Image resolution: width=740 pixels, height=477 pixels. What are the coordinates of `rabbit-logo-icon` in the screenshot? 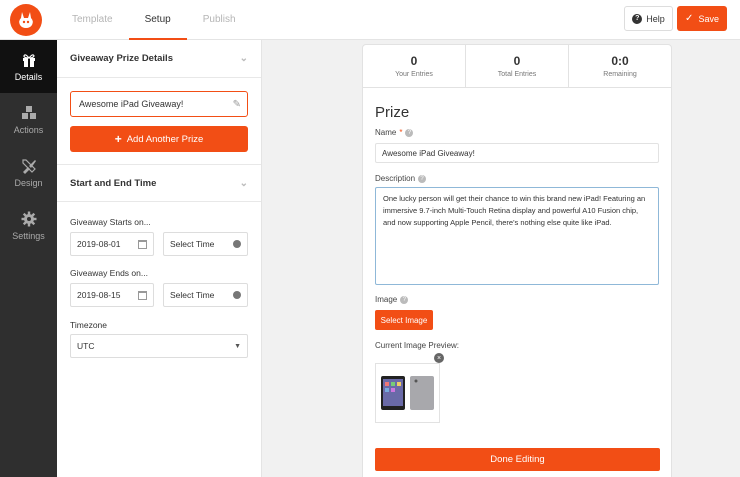 It's located at (26, 20).